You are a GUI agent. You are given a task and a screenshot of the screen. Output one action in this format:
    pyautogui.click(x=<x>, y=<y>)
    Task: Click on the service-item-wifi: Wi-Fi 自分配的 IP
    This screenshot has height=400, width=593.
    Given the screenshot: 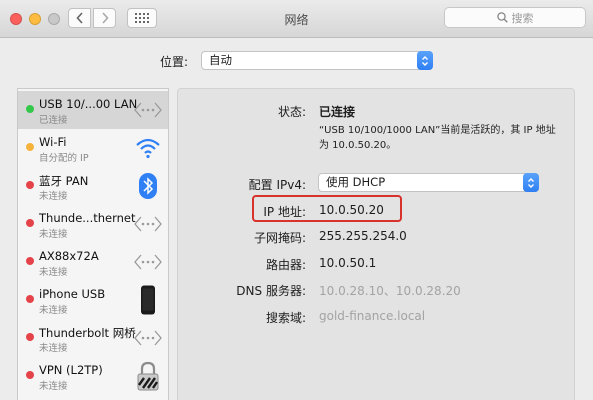 What is the action you would take?
    pyautogui.click(x=93, y=148)
    